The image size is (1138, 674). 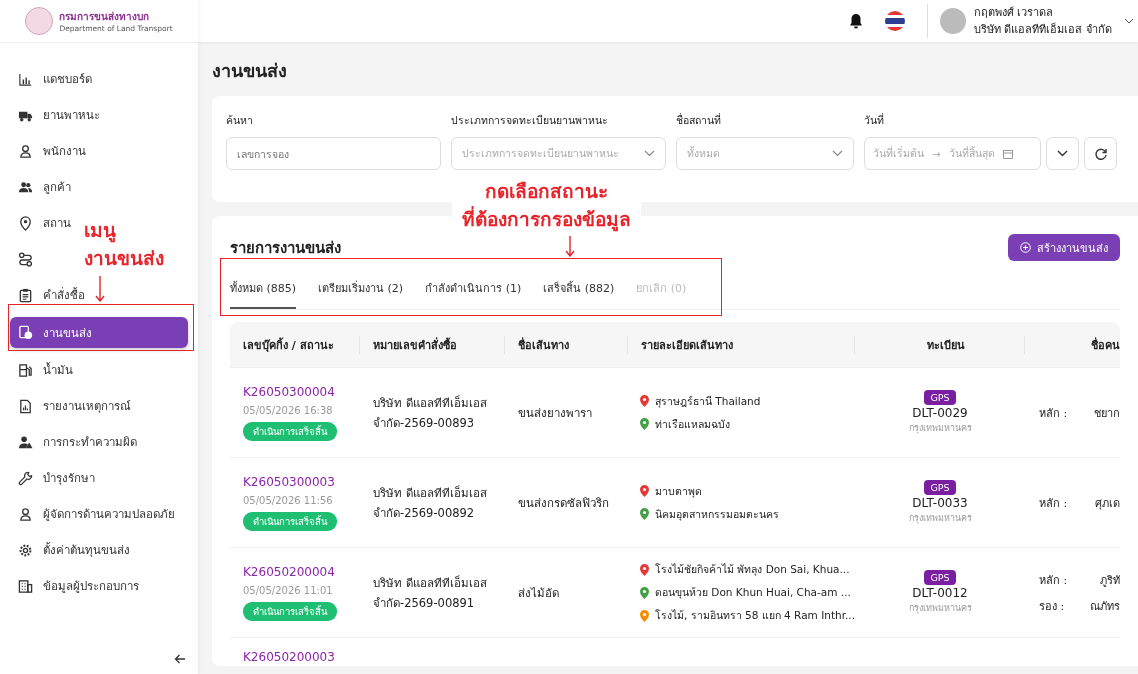 What do you see at coordinates (25, 586) in the screenshot?
I see `building-icon` at bounding box center [25, 586].